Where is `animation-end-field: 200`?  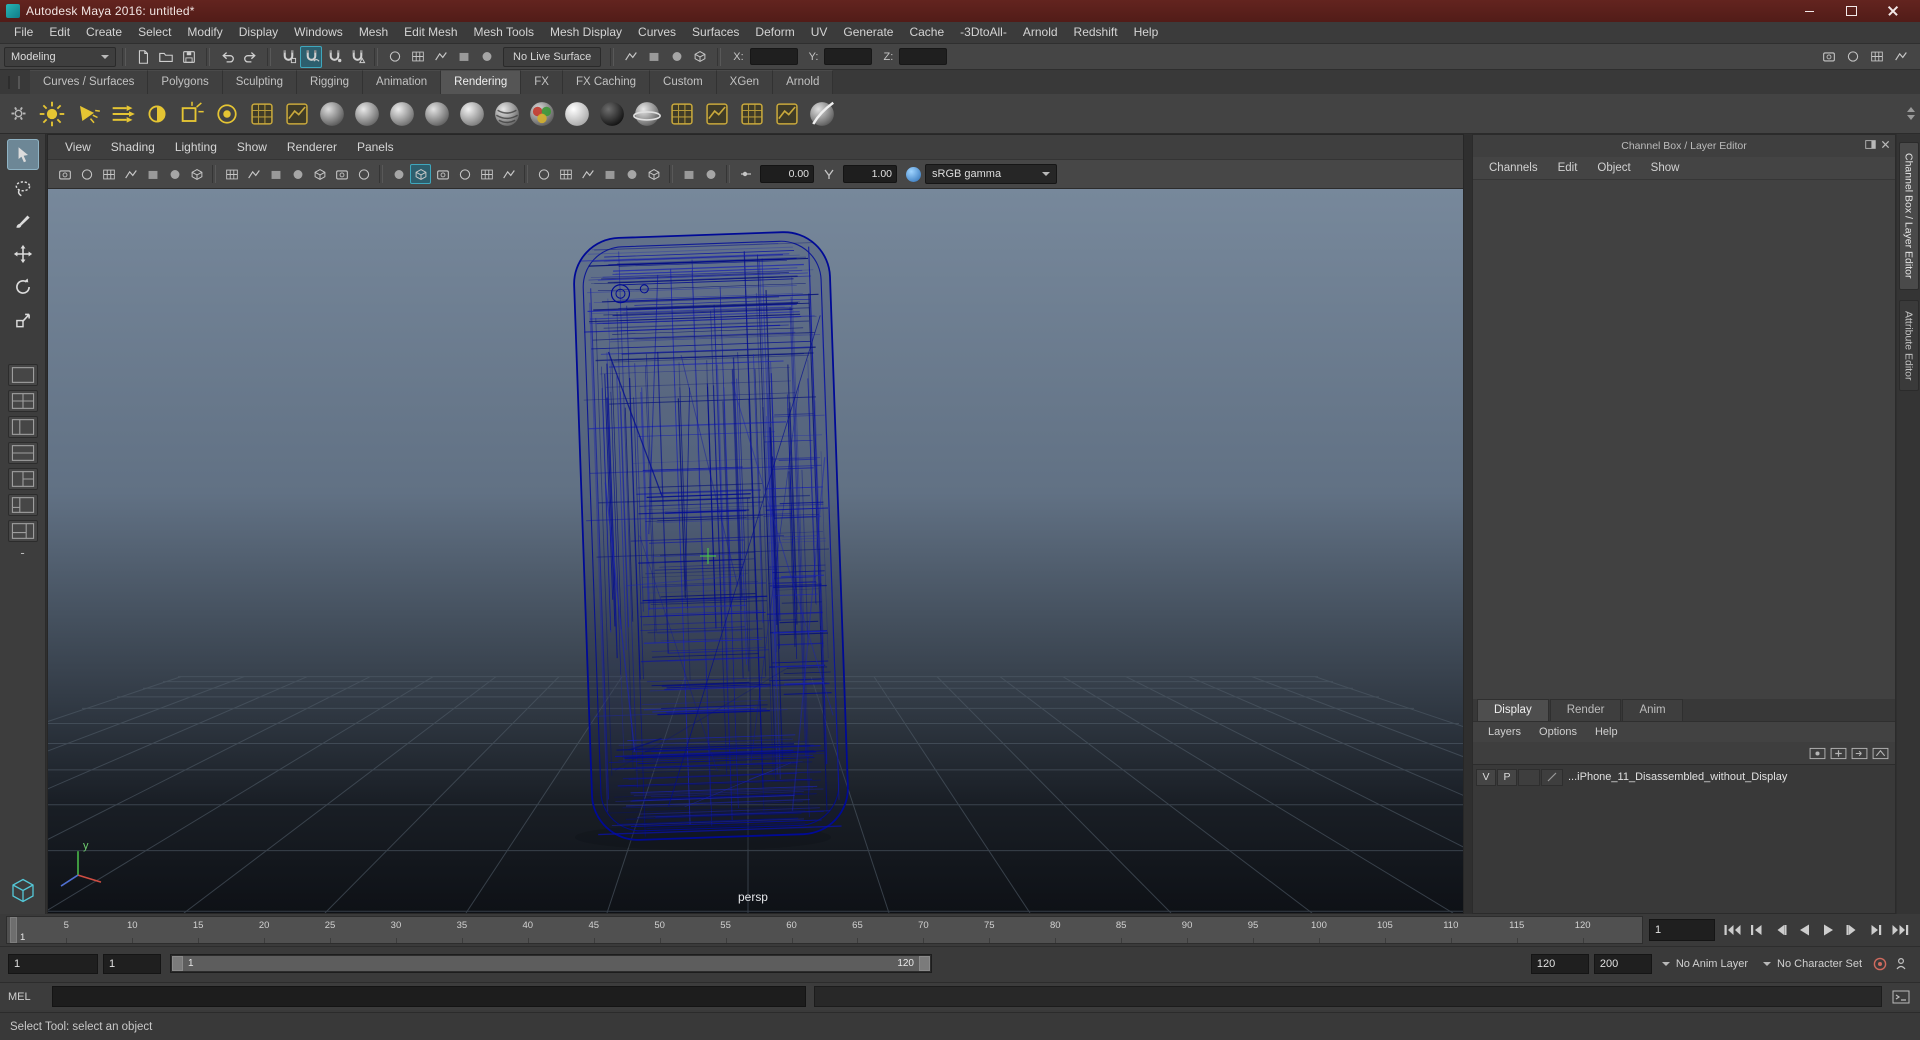 animation-end-field: 200 is located at coordinates (1622, 963).